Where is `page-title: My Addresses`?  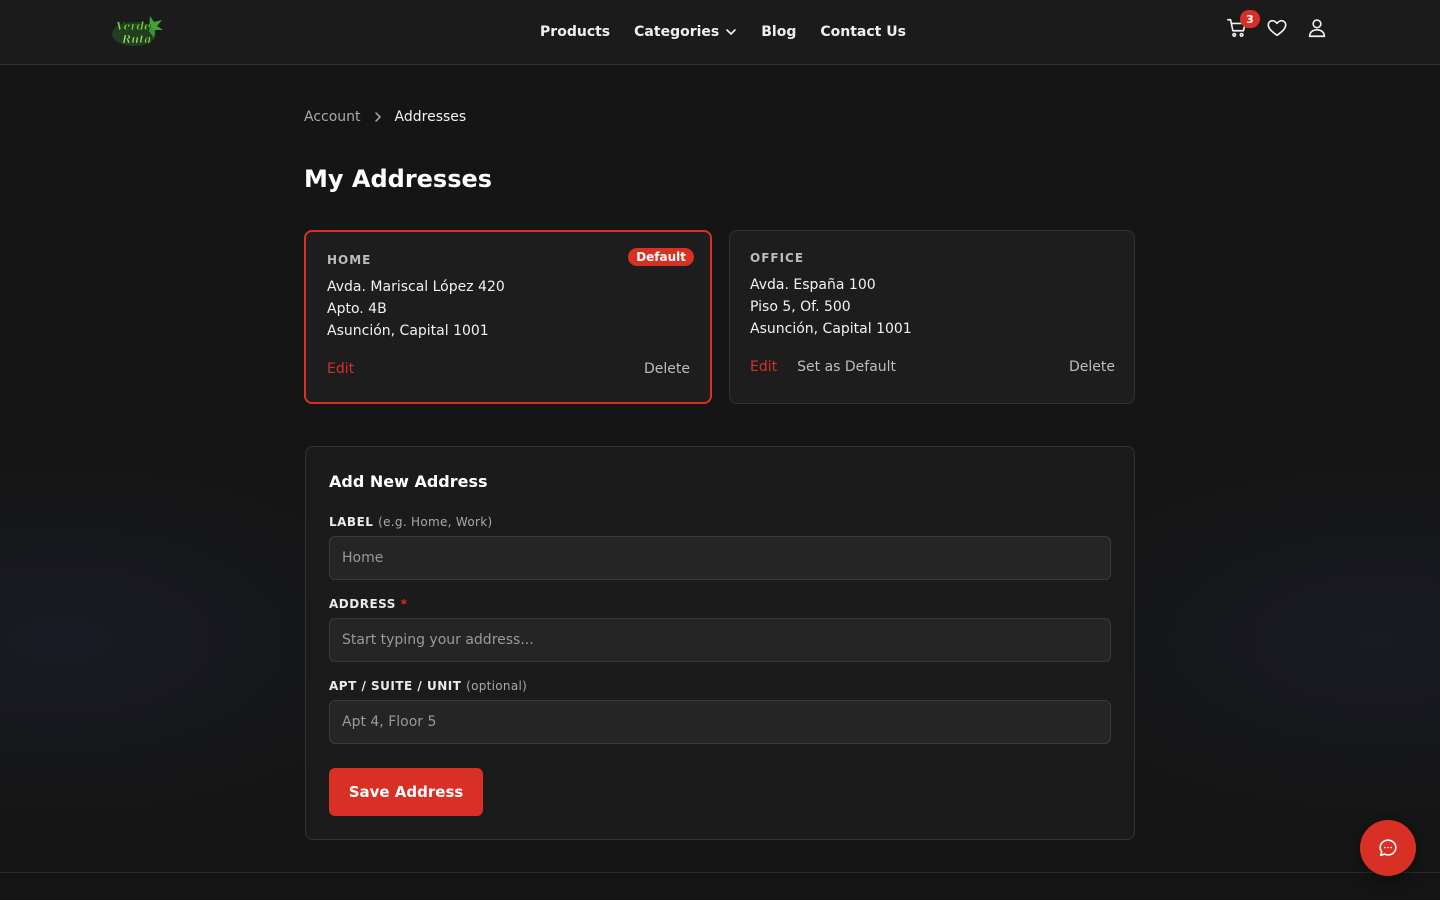 page-title: My Addresses is located at coordinates (398, 179).